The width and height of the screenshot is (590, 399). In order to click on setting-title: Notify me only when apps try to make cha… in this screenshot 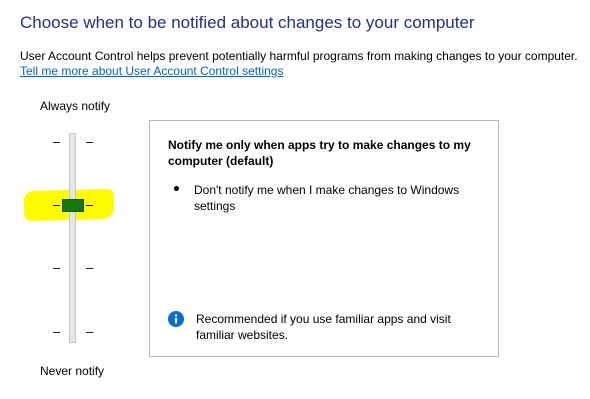, I will do `click(319, 153)`.